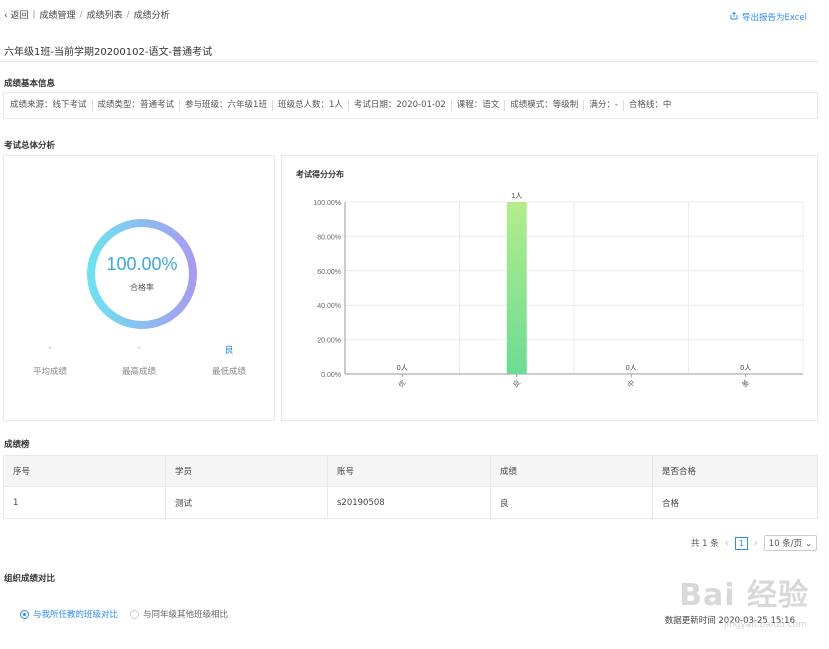  Describe the element at coordinates (331, 375) in the screenshot. I see `y-tick-label: 0.00%` at that location.